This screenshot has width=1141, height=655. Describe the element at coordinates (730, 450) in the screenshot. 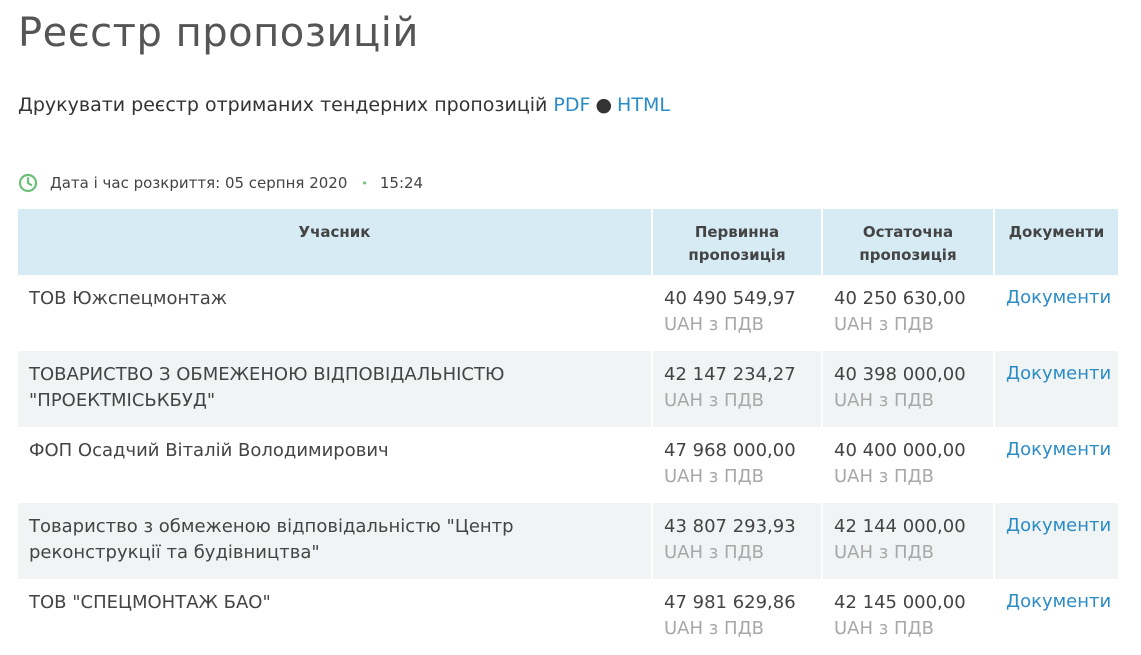

I see `initial-amount: 47 968 000,00` at that location.